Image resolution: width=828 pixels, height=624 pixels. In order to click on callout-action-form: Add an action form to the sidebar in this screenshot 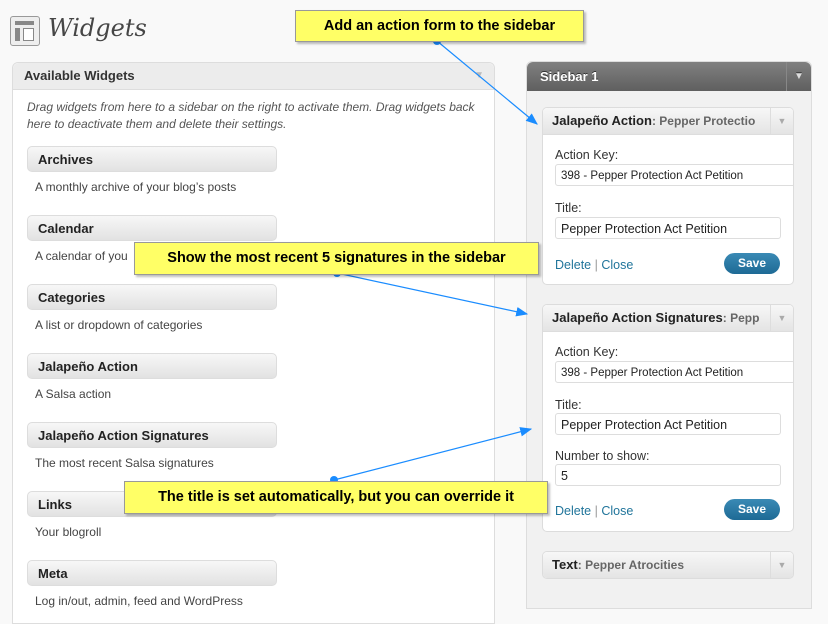, I will do `click(439, 26)`.